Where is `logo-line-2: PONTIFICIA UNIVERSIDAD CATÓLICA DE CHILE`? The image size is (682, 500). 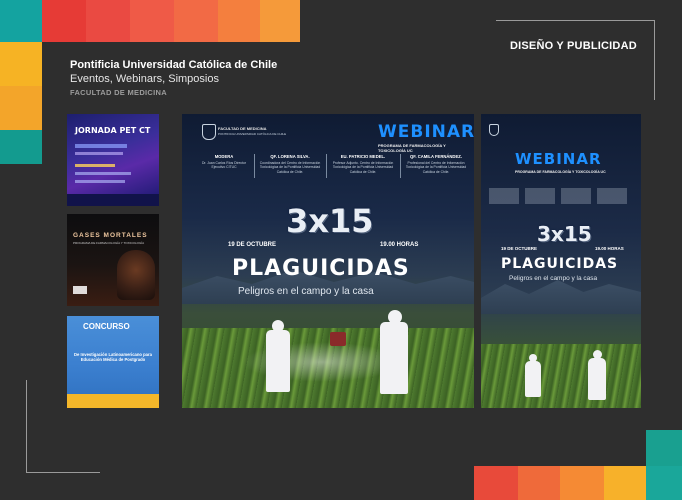
logo-line-2: PONTIFICIA UNIVERSIDAD CATÓLICA DE CHILE is located at coordinates (252, 134).